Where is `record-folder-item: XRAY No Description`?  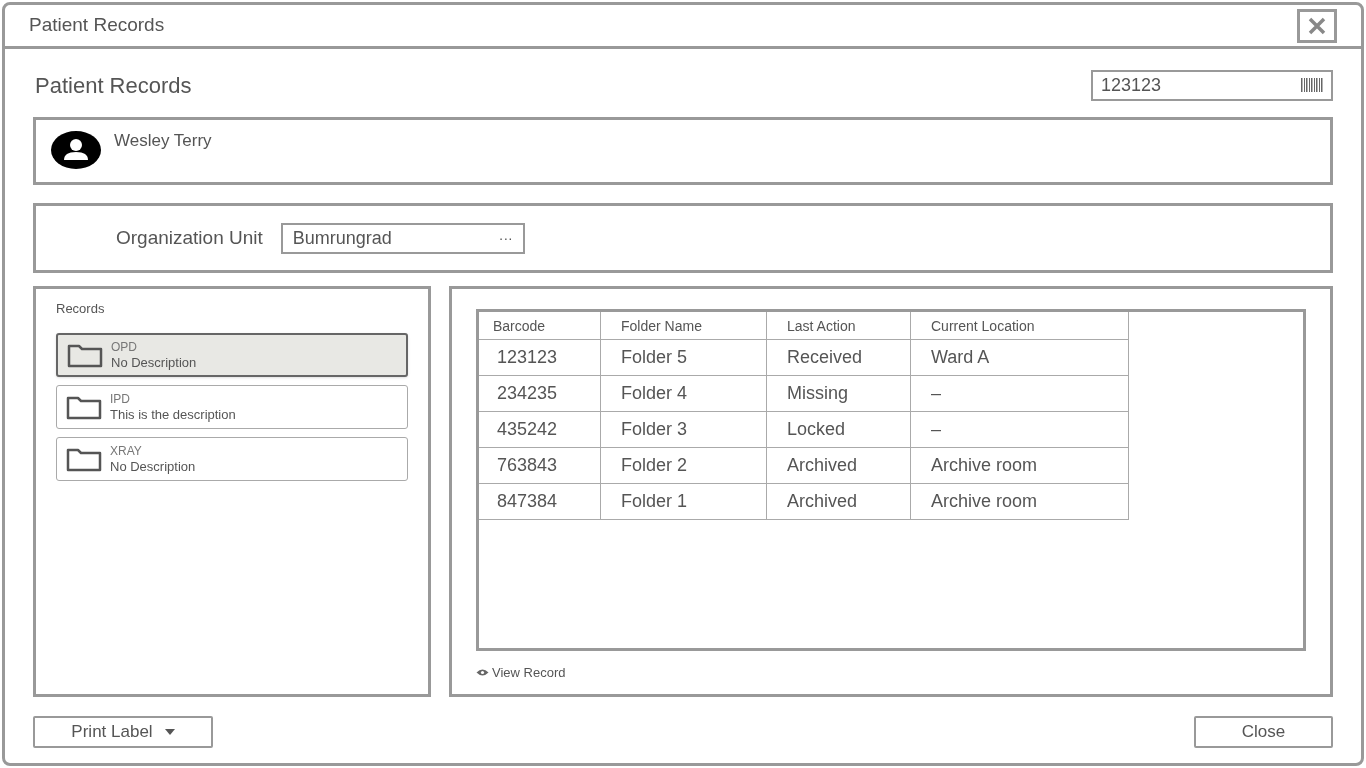 record-folder-item: XRAY No Description is located at coordinates (232, 458).